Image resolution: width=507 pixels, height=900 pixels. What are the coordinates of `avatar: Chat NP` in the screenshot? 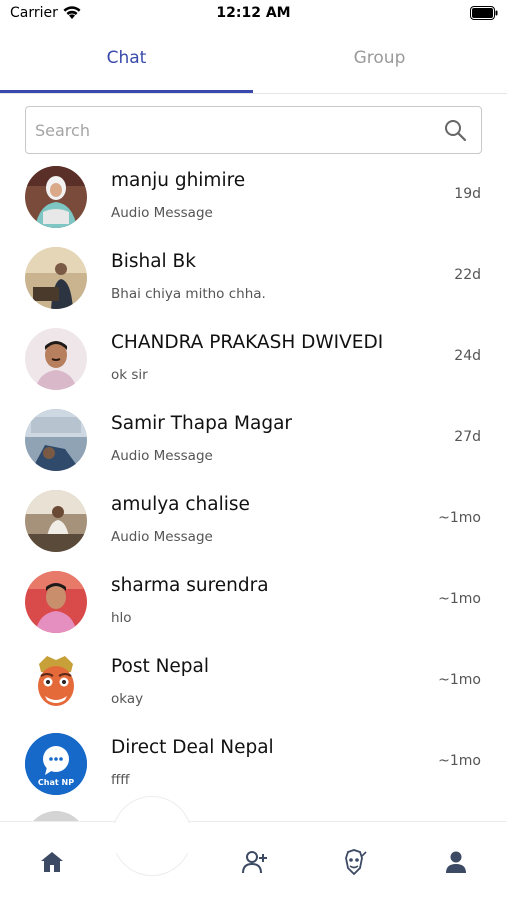 It's located at (56, 764).